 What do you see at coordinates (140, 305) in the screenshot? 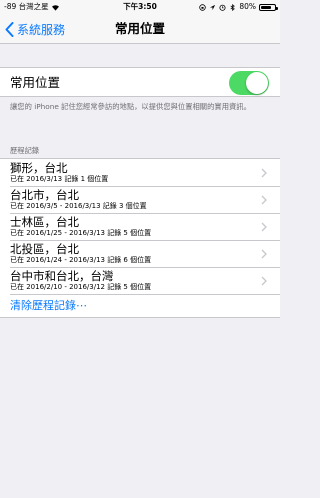
I see `clear-history-row: 清除歷程記錄⋯` at bounding box center [140, 305].